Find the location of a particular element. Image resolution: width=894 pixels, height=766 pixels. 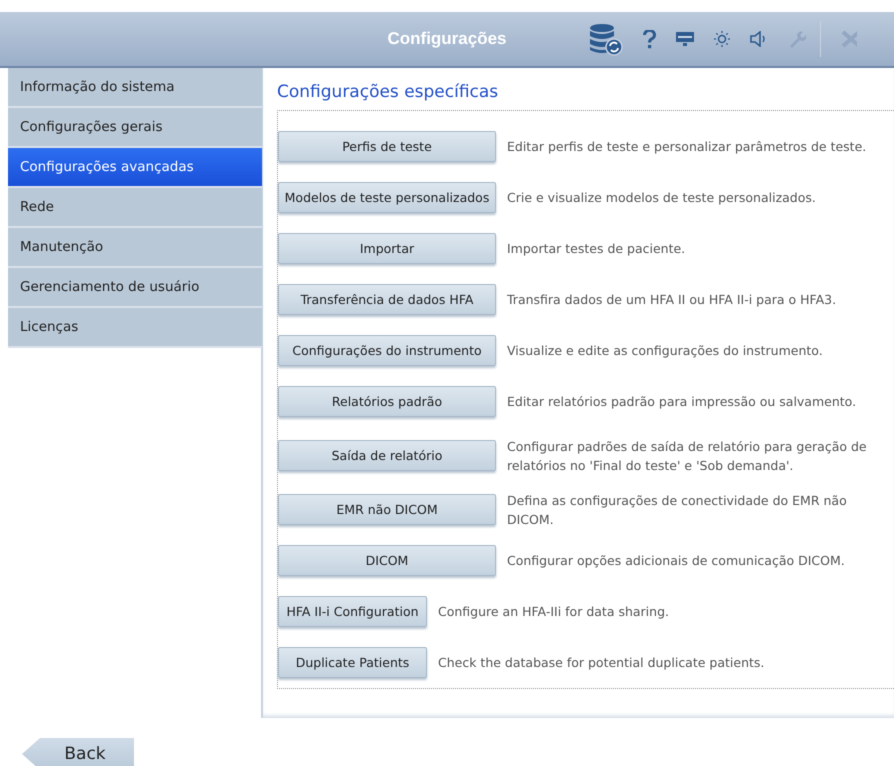

option-button: Perfis de teste is located at coordinates (387, 146).